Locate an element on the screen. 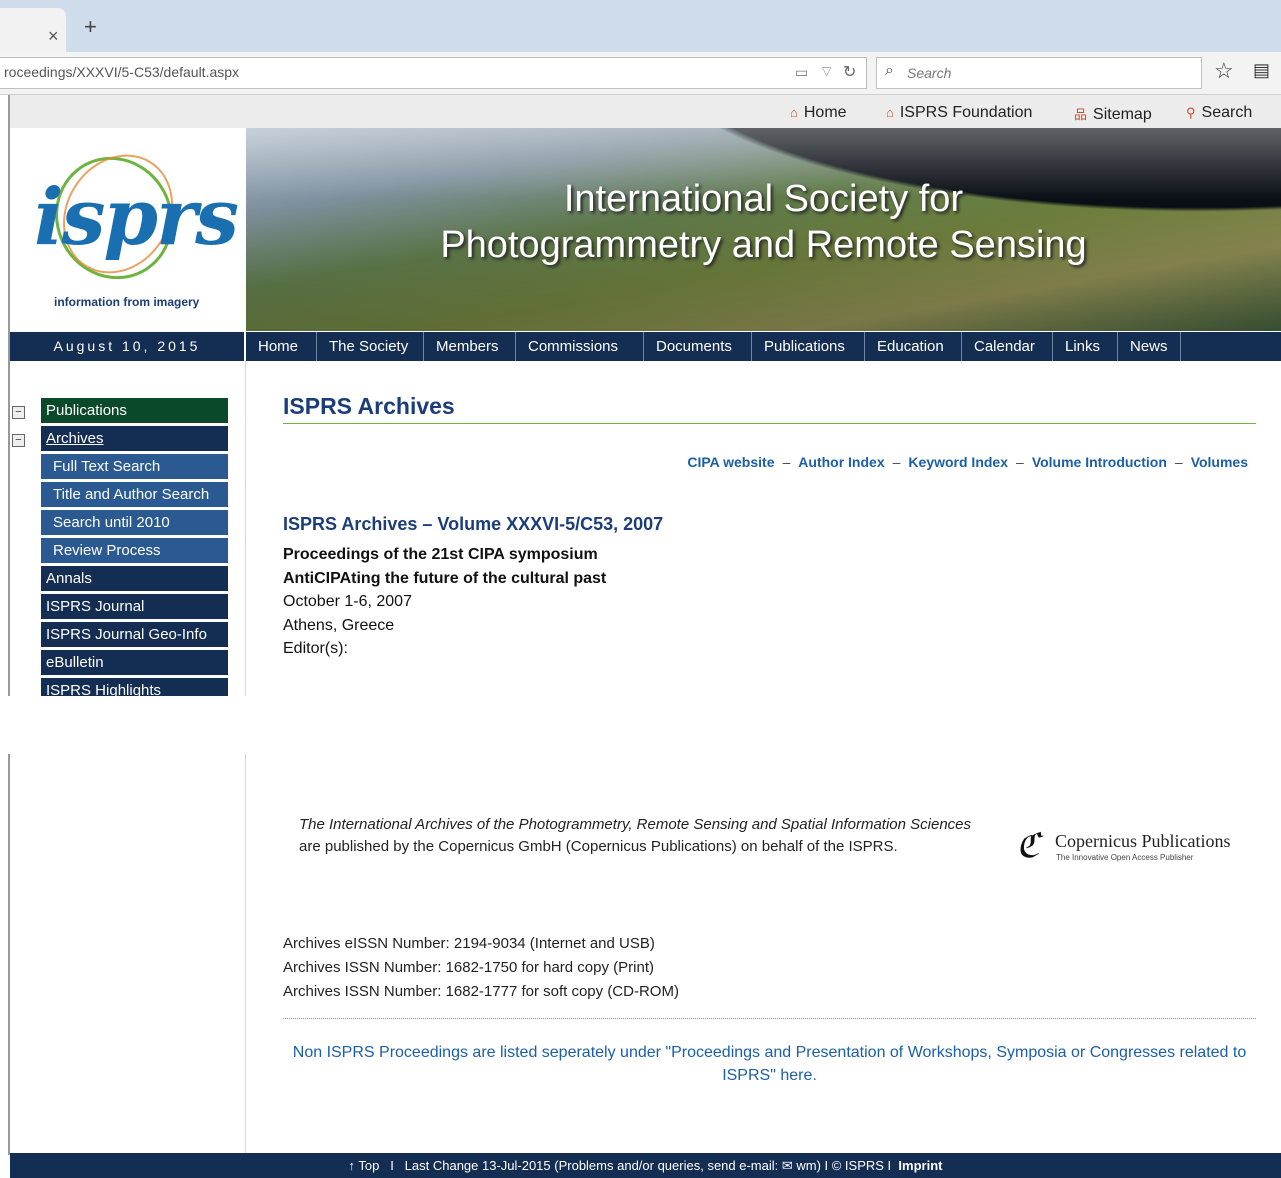 This screenshot has height=1178, width=1281. search-icon: ⌕ is located at coordinates (889, 70).